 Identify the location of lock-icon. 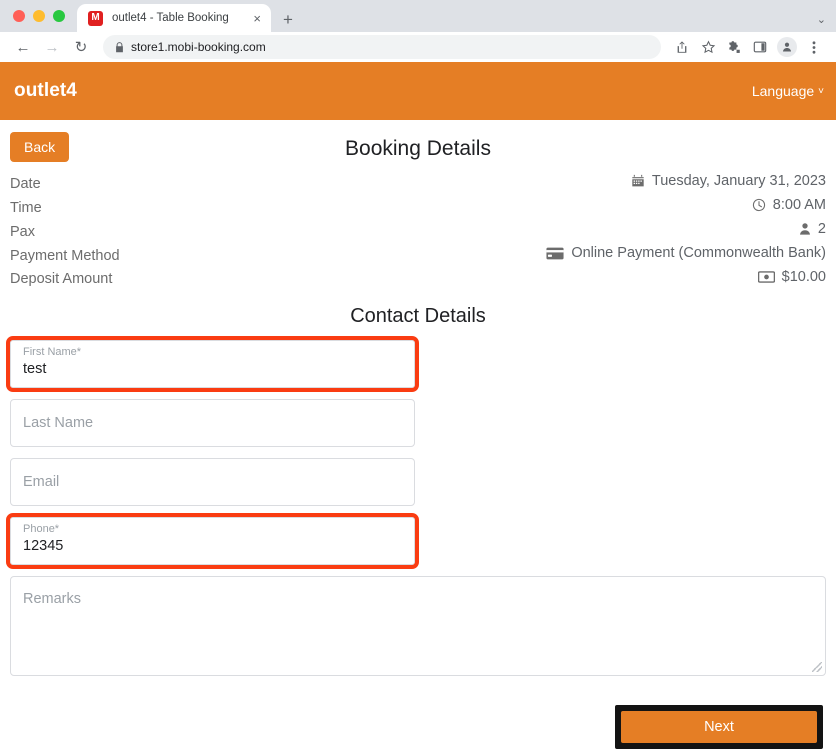
(119, 47).